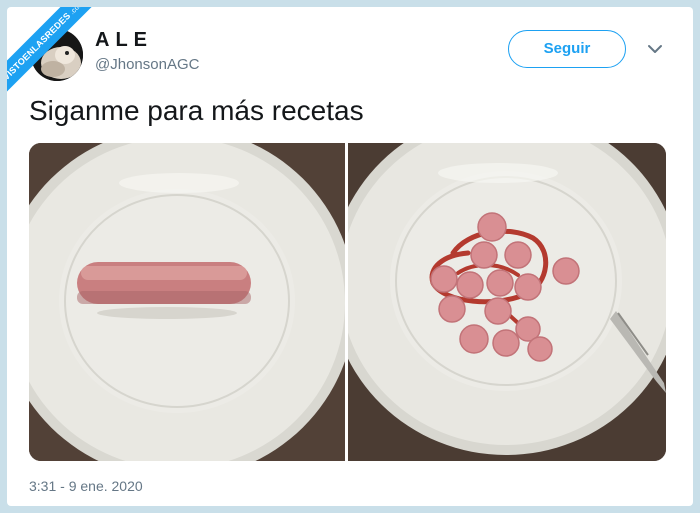  I want to click on chevron-down-icon, so click(655, 49).